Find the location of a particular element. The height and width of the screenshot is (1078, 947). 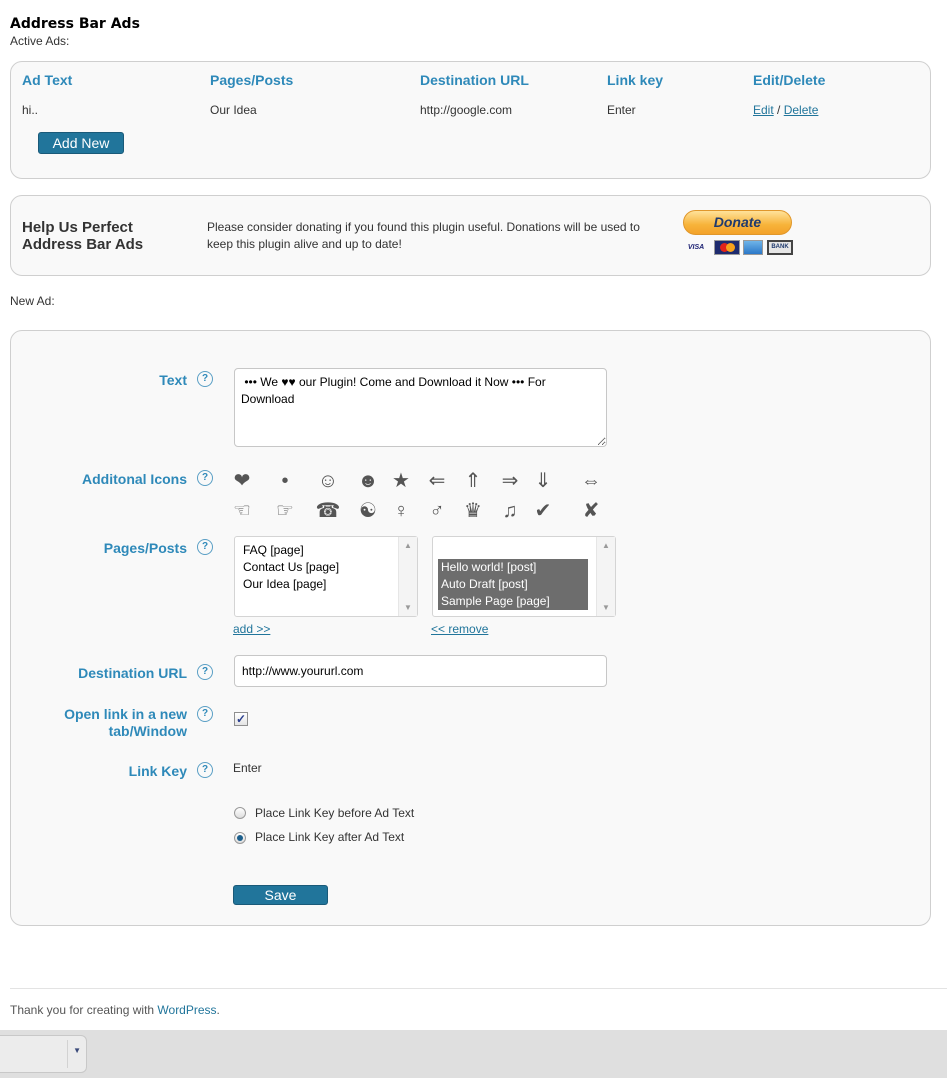

pages-cell: Our Idea is located at coordinates (233, 110).